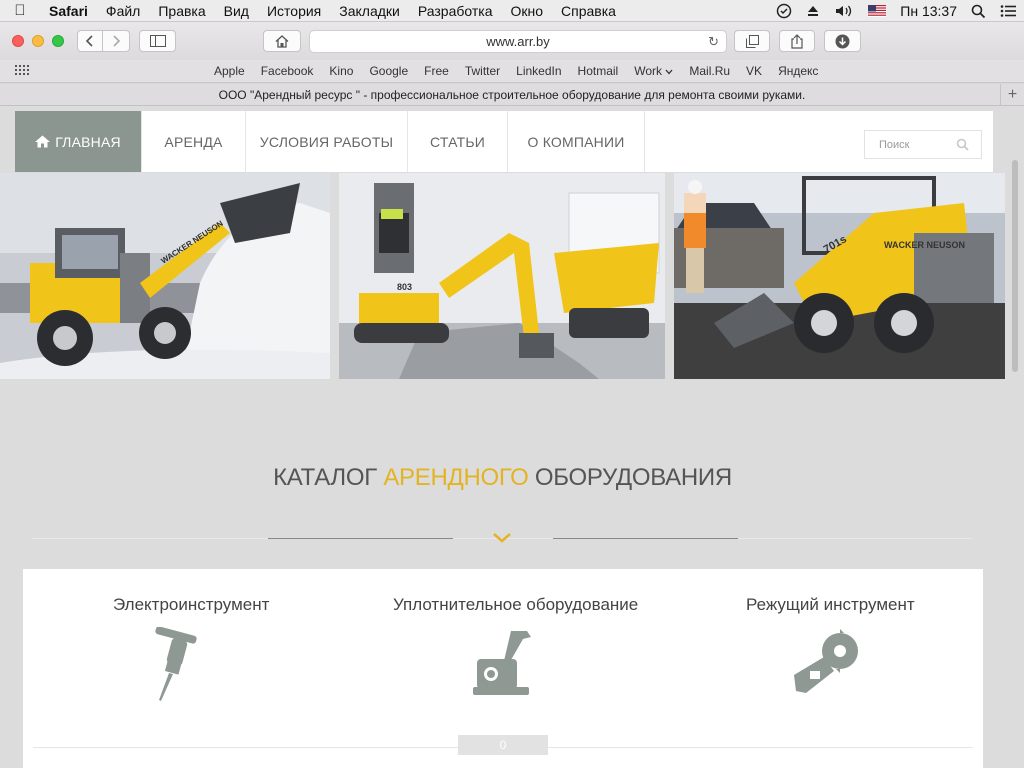 This screenshot has width=1024, height=768. Describe the element at coordinates (18, 41) in the screenshot. I see `close-window-button` at that location.